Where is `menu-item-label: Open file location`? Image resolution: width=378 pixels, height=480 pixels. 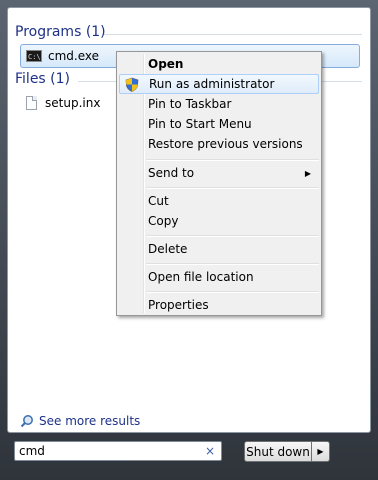 menu-item-label: Open file location is located at coordinates (201, 277).